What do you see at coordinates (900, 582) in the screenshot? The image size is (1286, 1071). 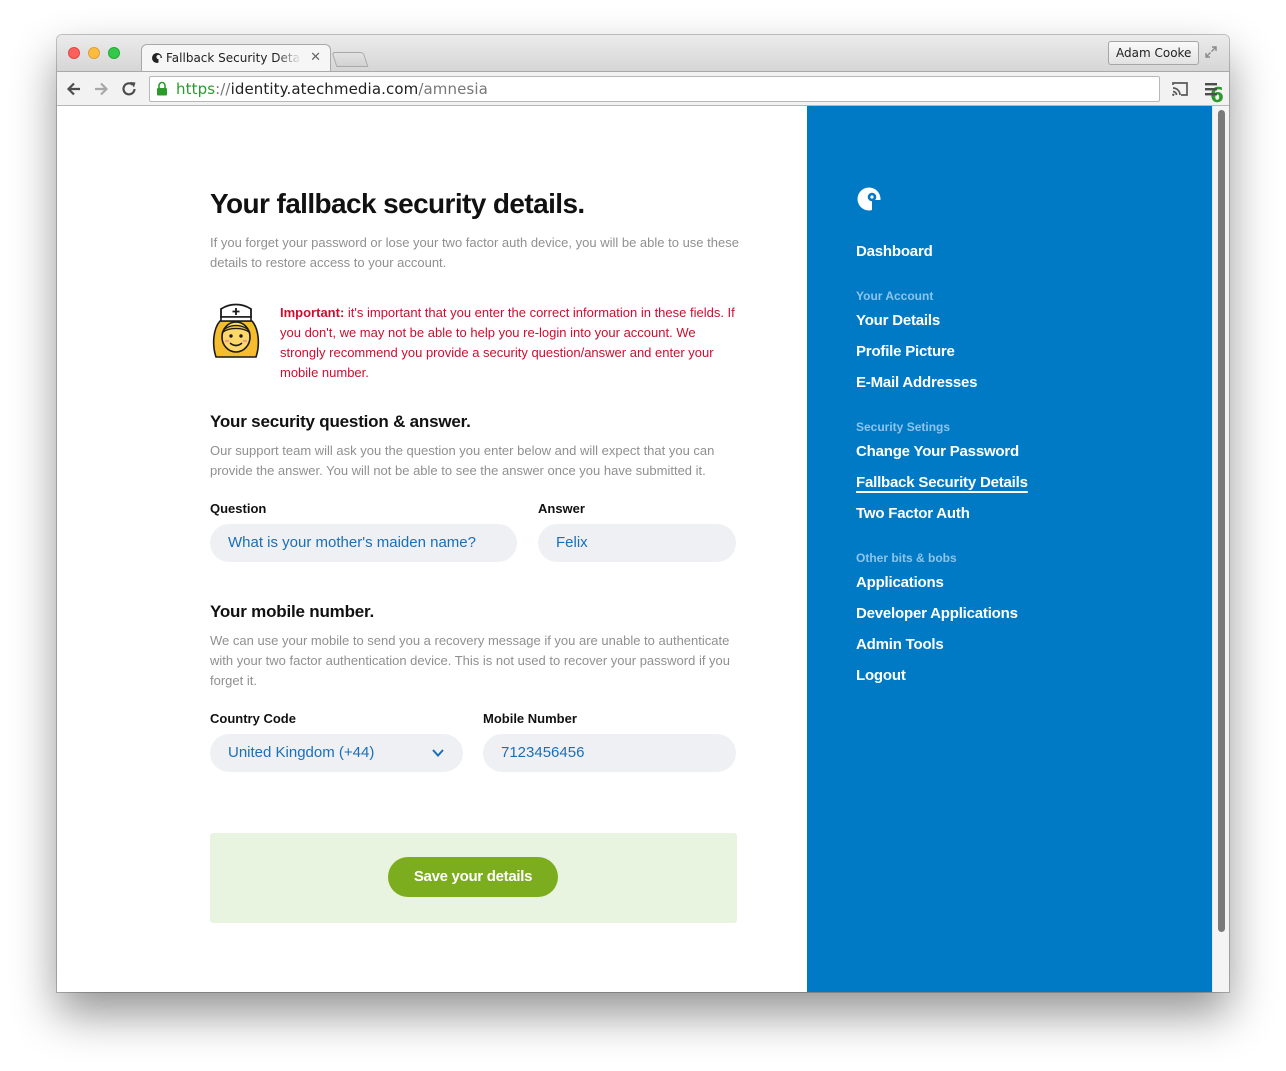 I see `sidebar-item-applications: Applications` at bounding box center [900, 582].